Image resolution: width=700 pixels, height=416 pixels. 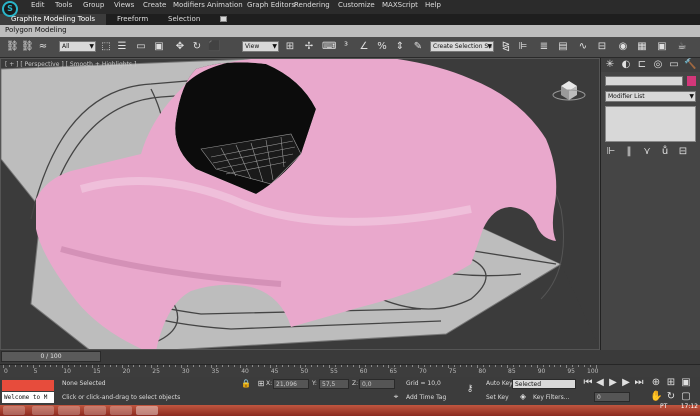 I want to click on key-mode-dropdown: Selected, so click(x=544, y=384).